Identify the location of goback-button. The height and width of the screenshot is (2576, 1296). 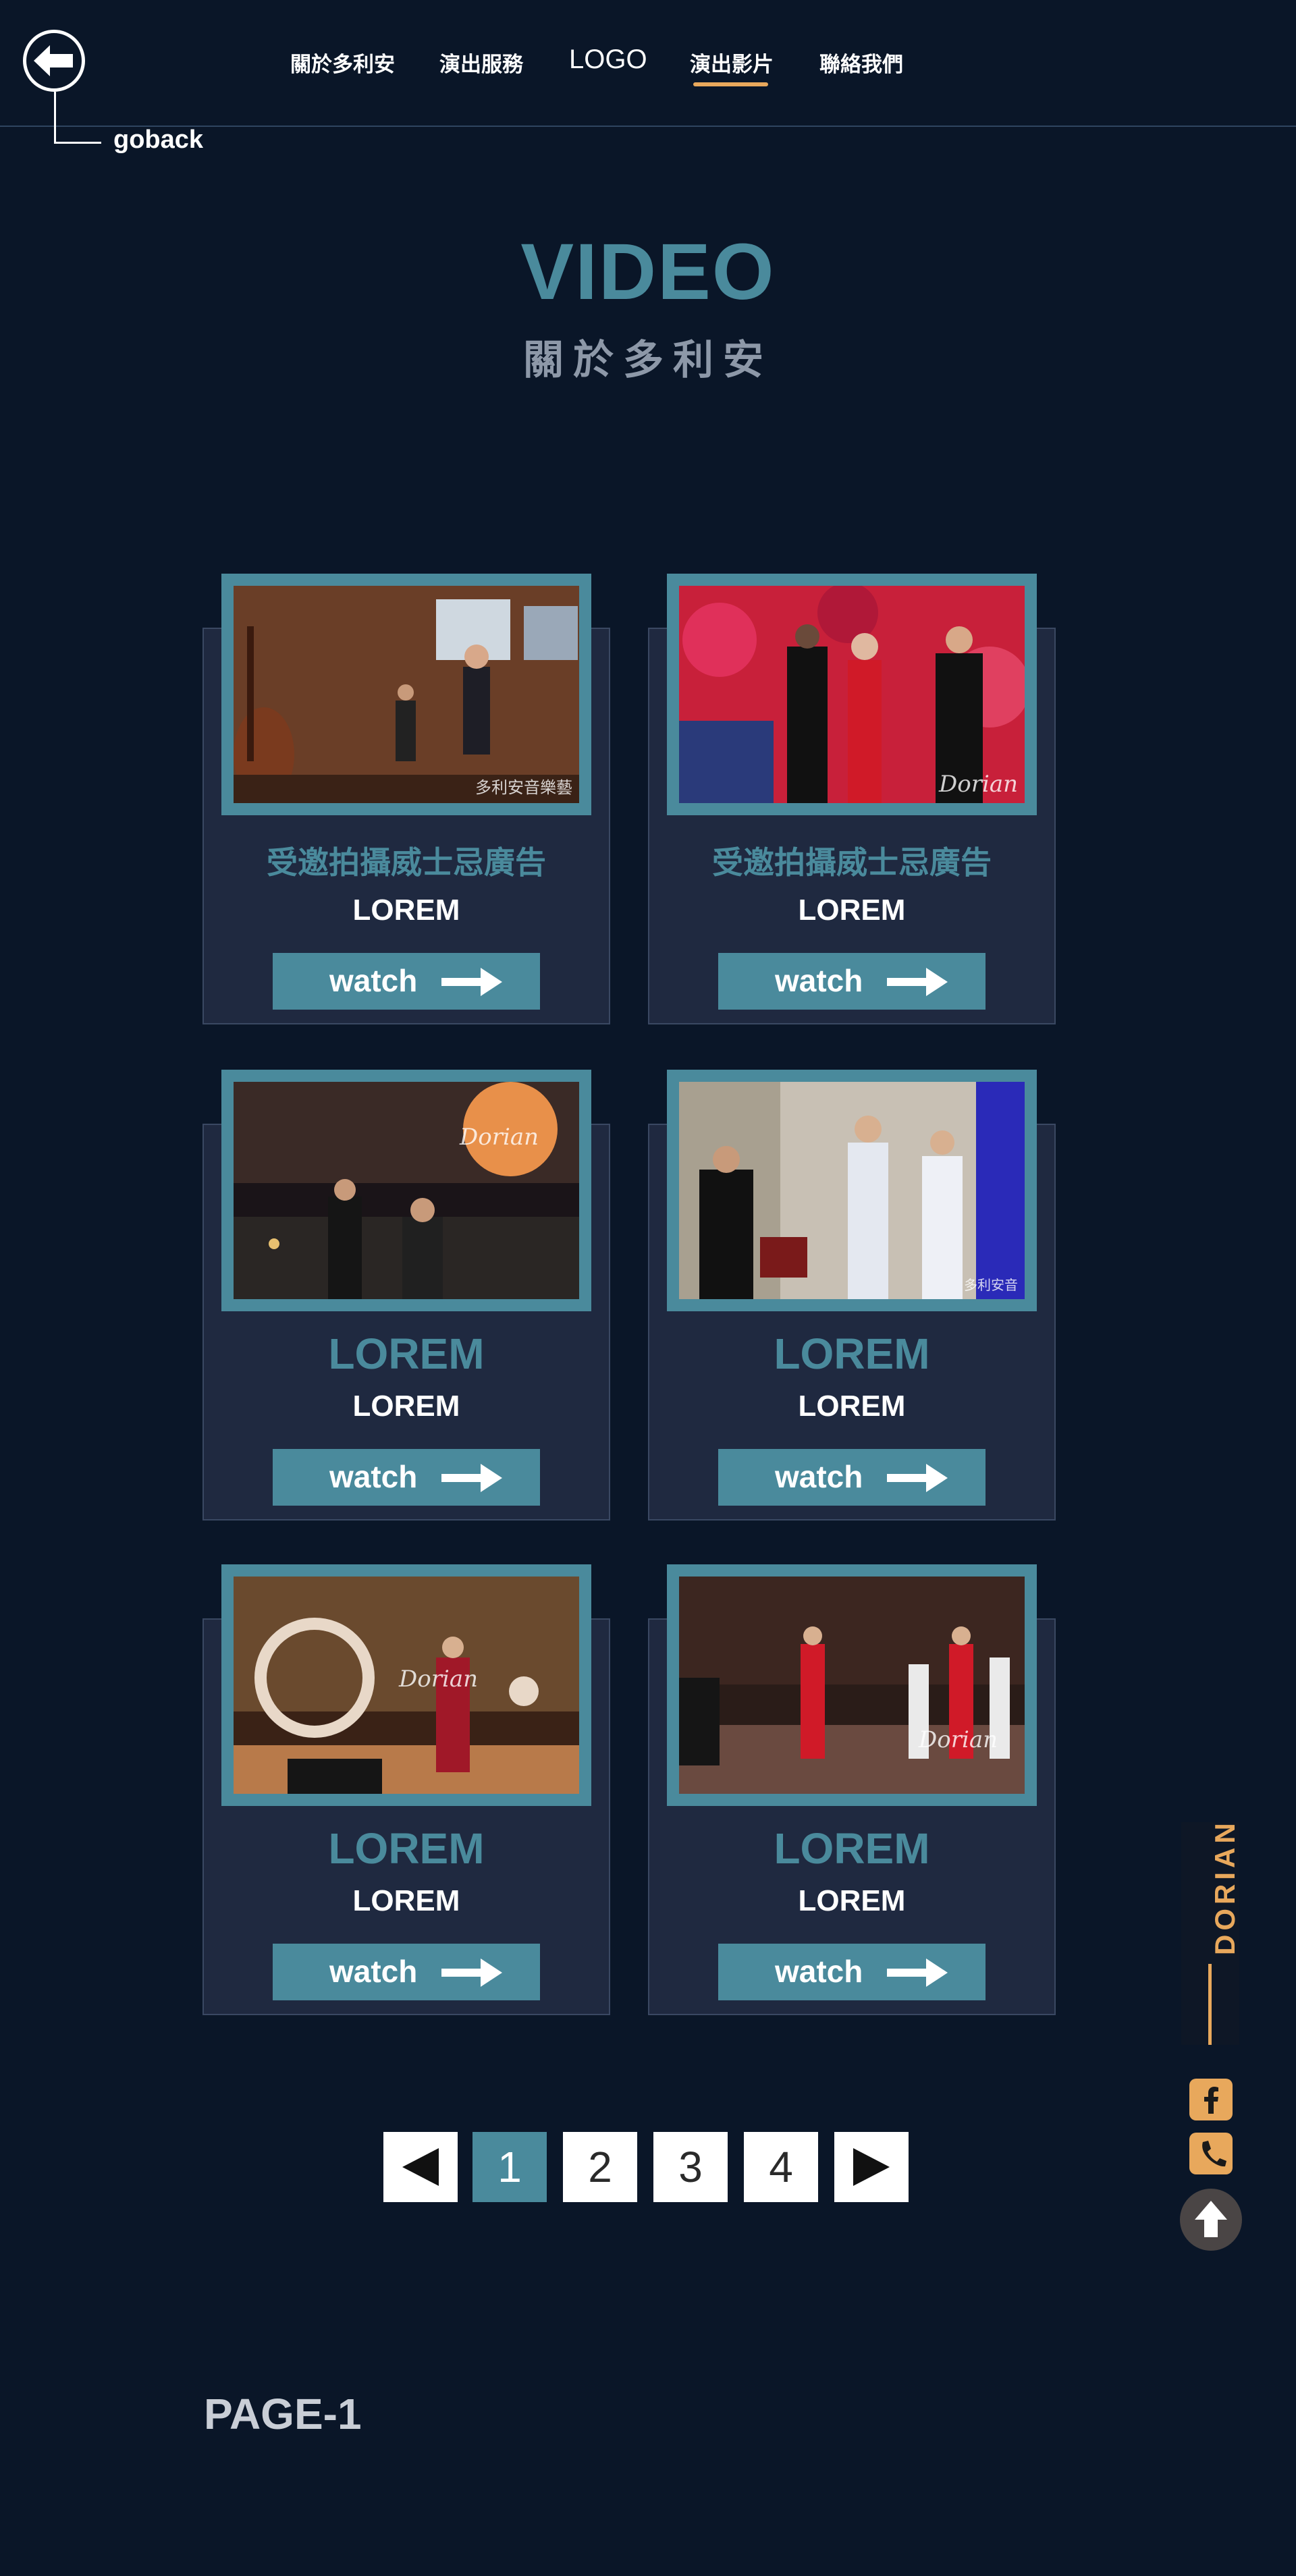
(54, 61).